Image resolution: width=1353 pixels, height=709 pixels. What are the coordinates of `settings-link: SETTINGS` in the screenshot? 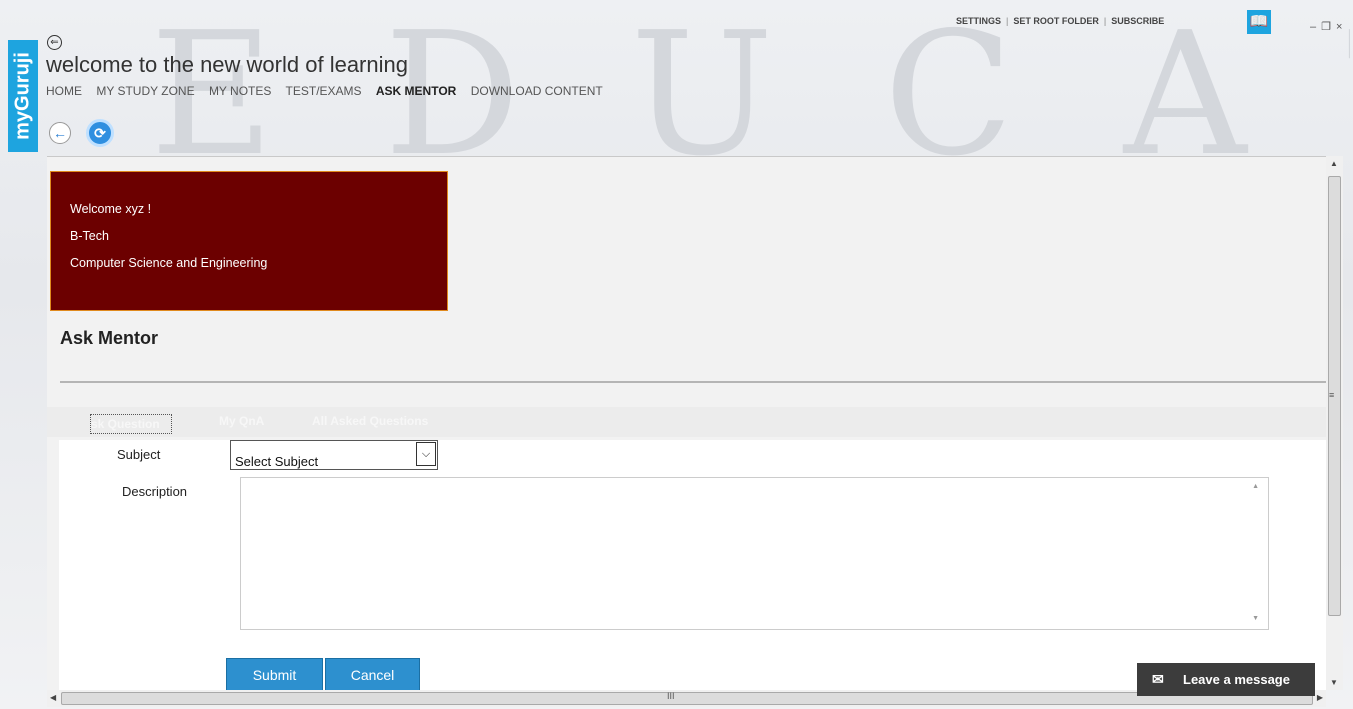 It's located at (978, 21).